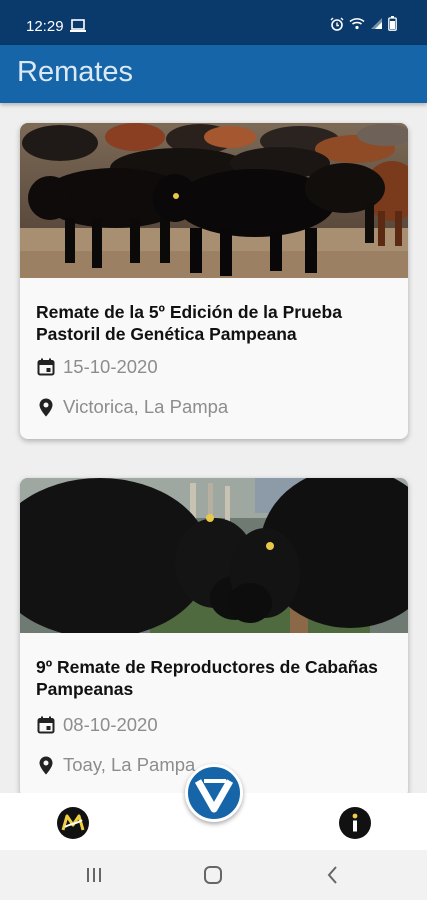 Image resolution: width=427 pixels, height=900 pixels. I want to click on date-row: 15-10-2020, so click(97, 367).